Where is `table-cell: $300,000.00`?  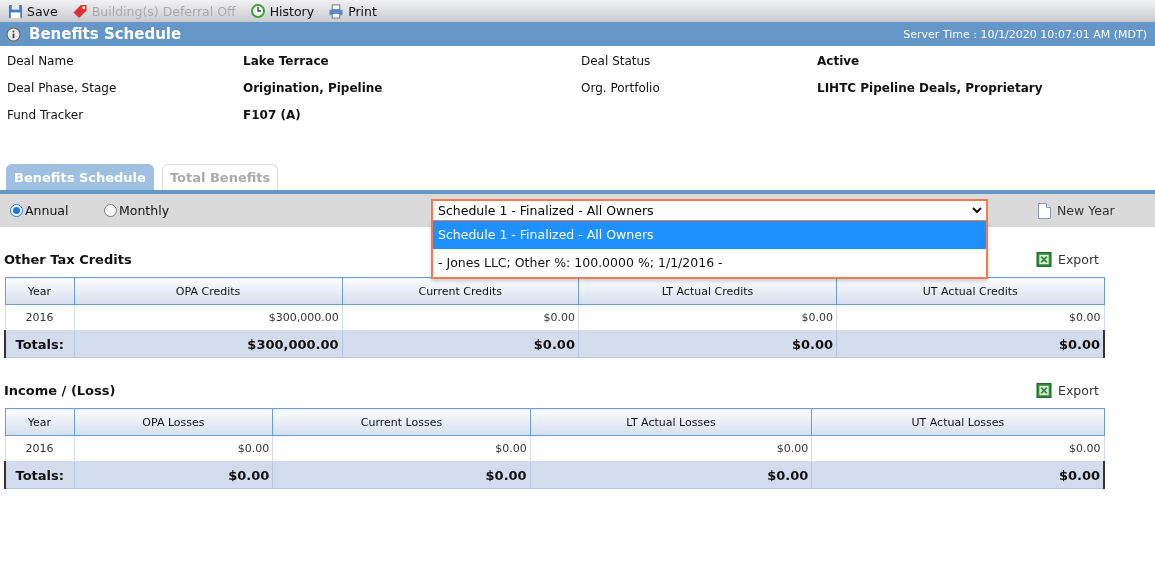
table-cell: $300,000.00 is located at coordinates (208, 317).